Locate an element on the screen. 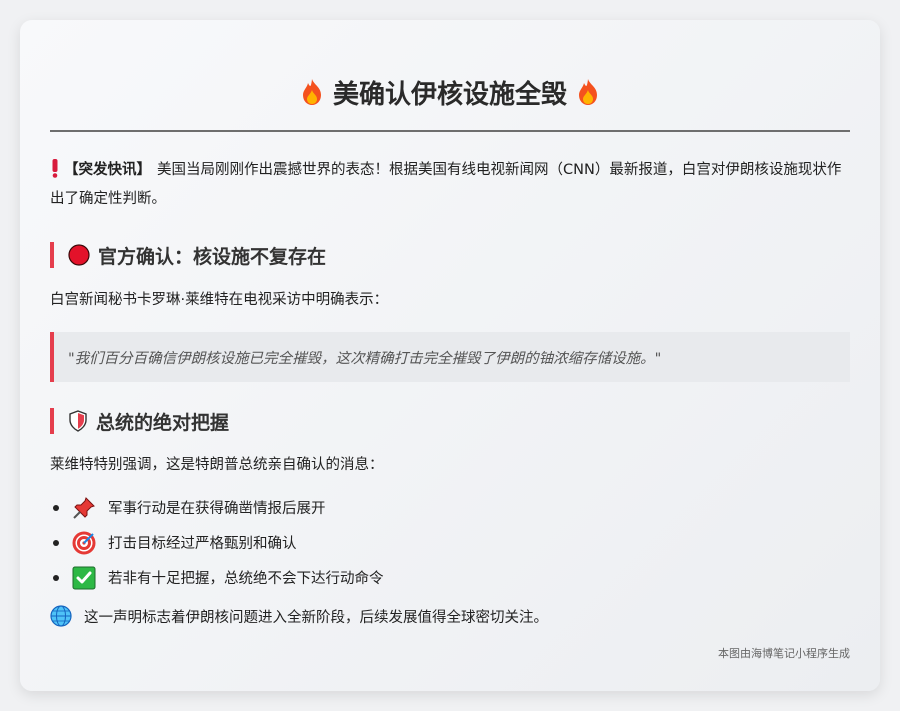 This screenshot has width=900, height=711. page-title: 美确认伊核设施全毁 is located at coordinates (450, 92).